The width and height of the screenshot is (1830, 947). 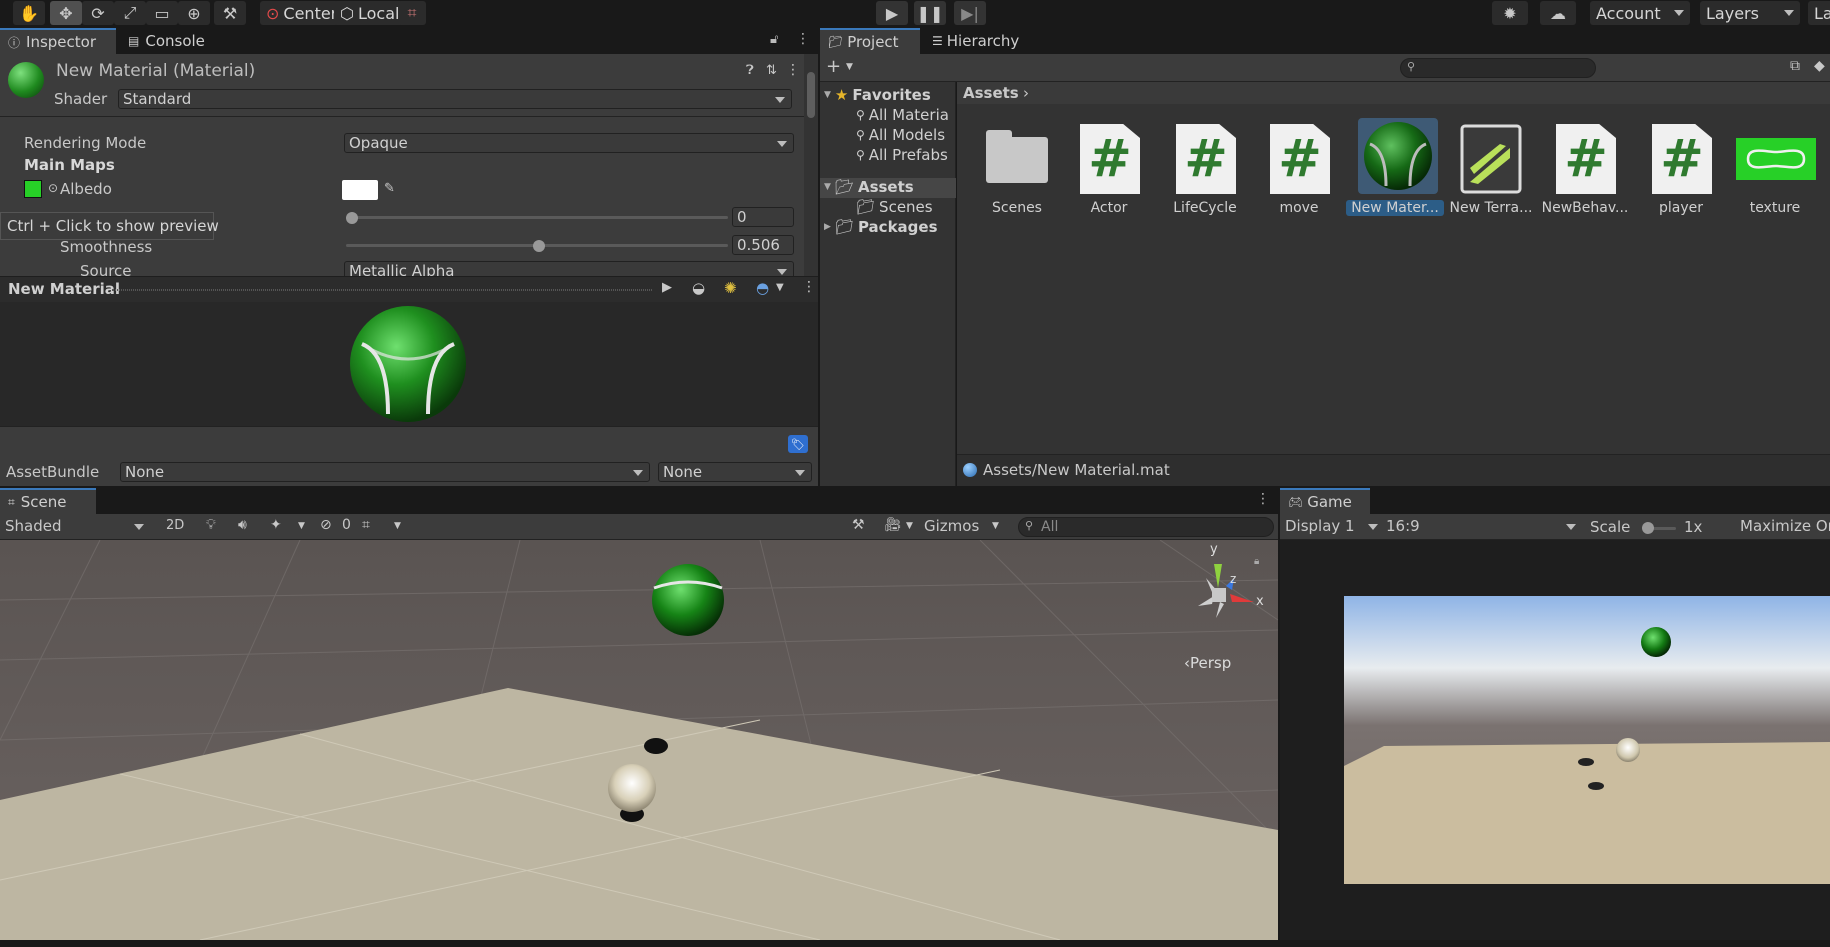 I want to click on aspect-dropdown: 16:9, so click(x=1480, y=527).